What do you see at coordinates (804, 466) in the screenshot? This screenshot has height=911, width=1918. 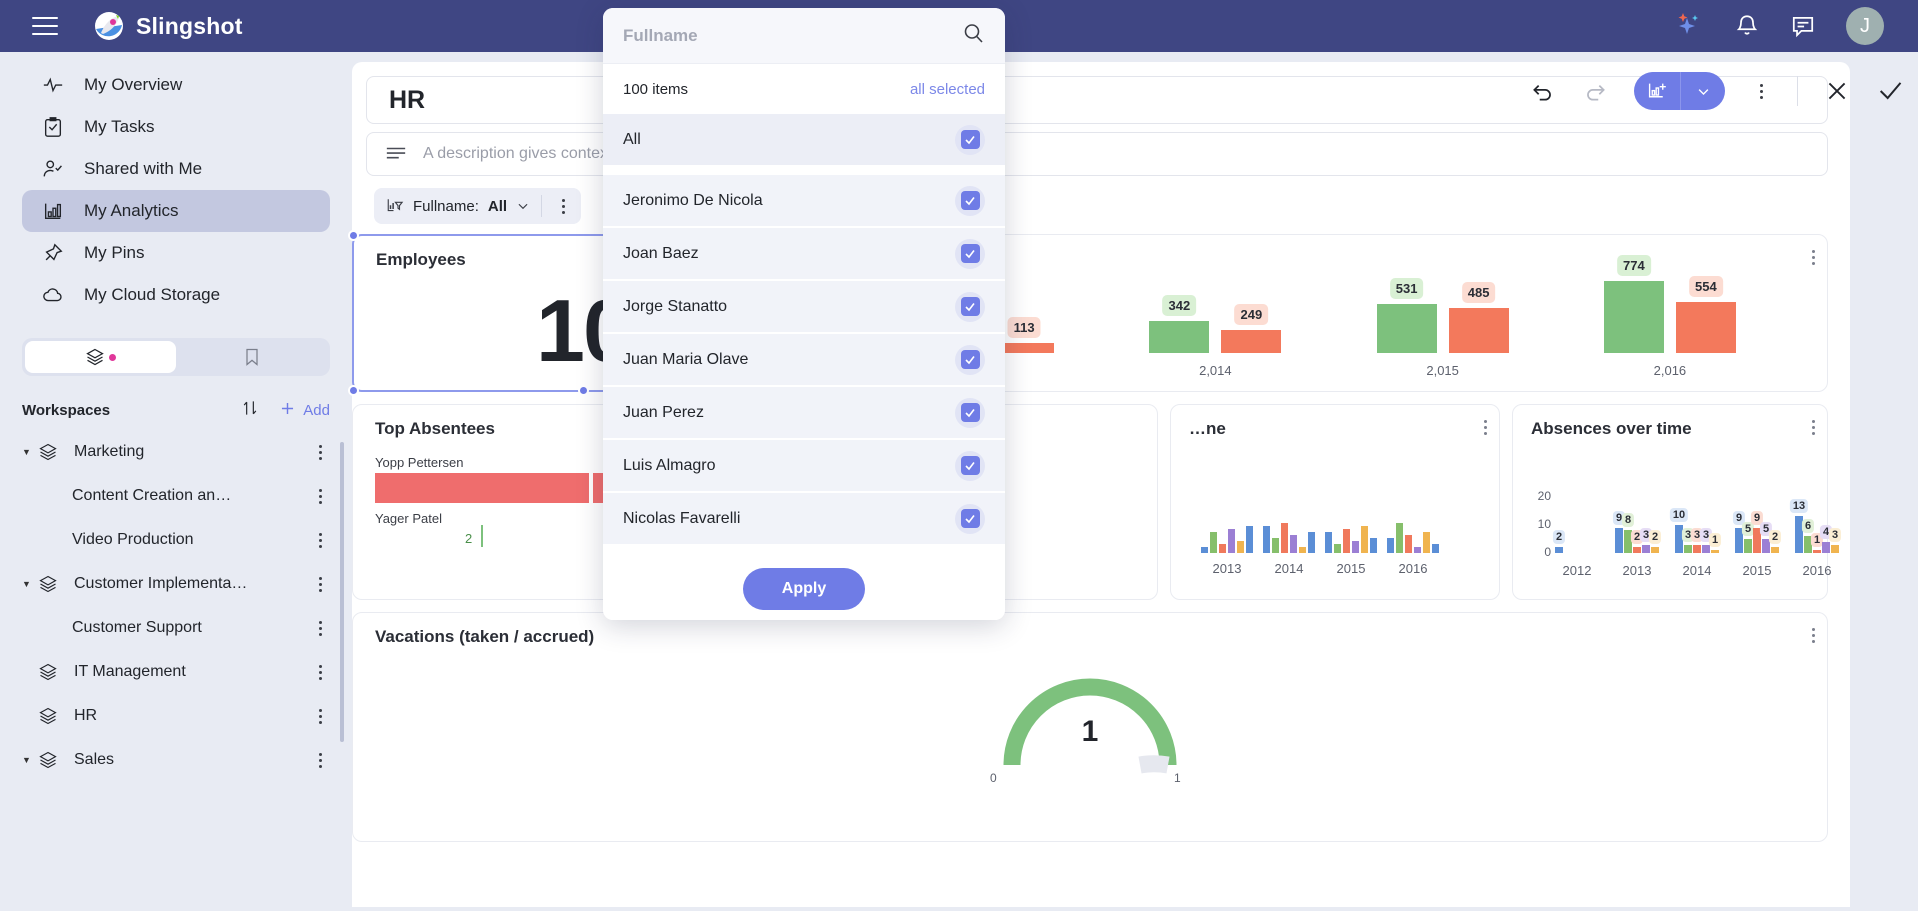 I see `dropdown-item: Luis Almagro` at bounding box center [804, 466].